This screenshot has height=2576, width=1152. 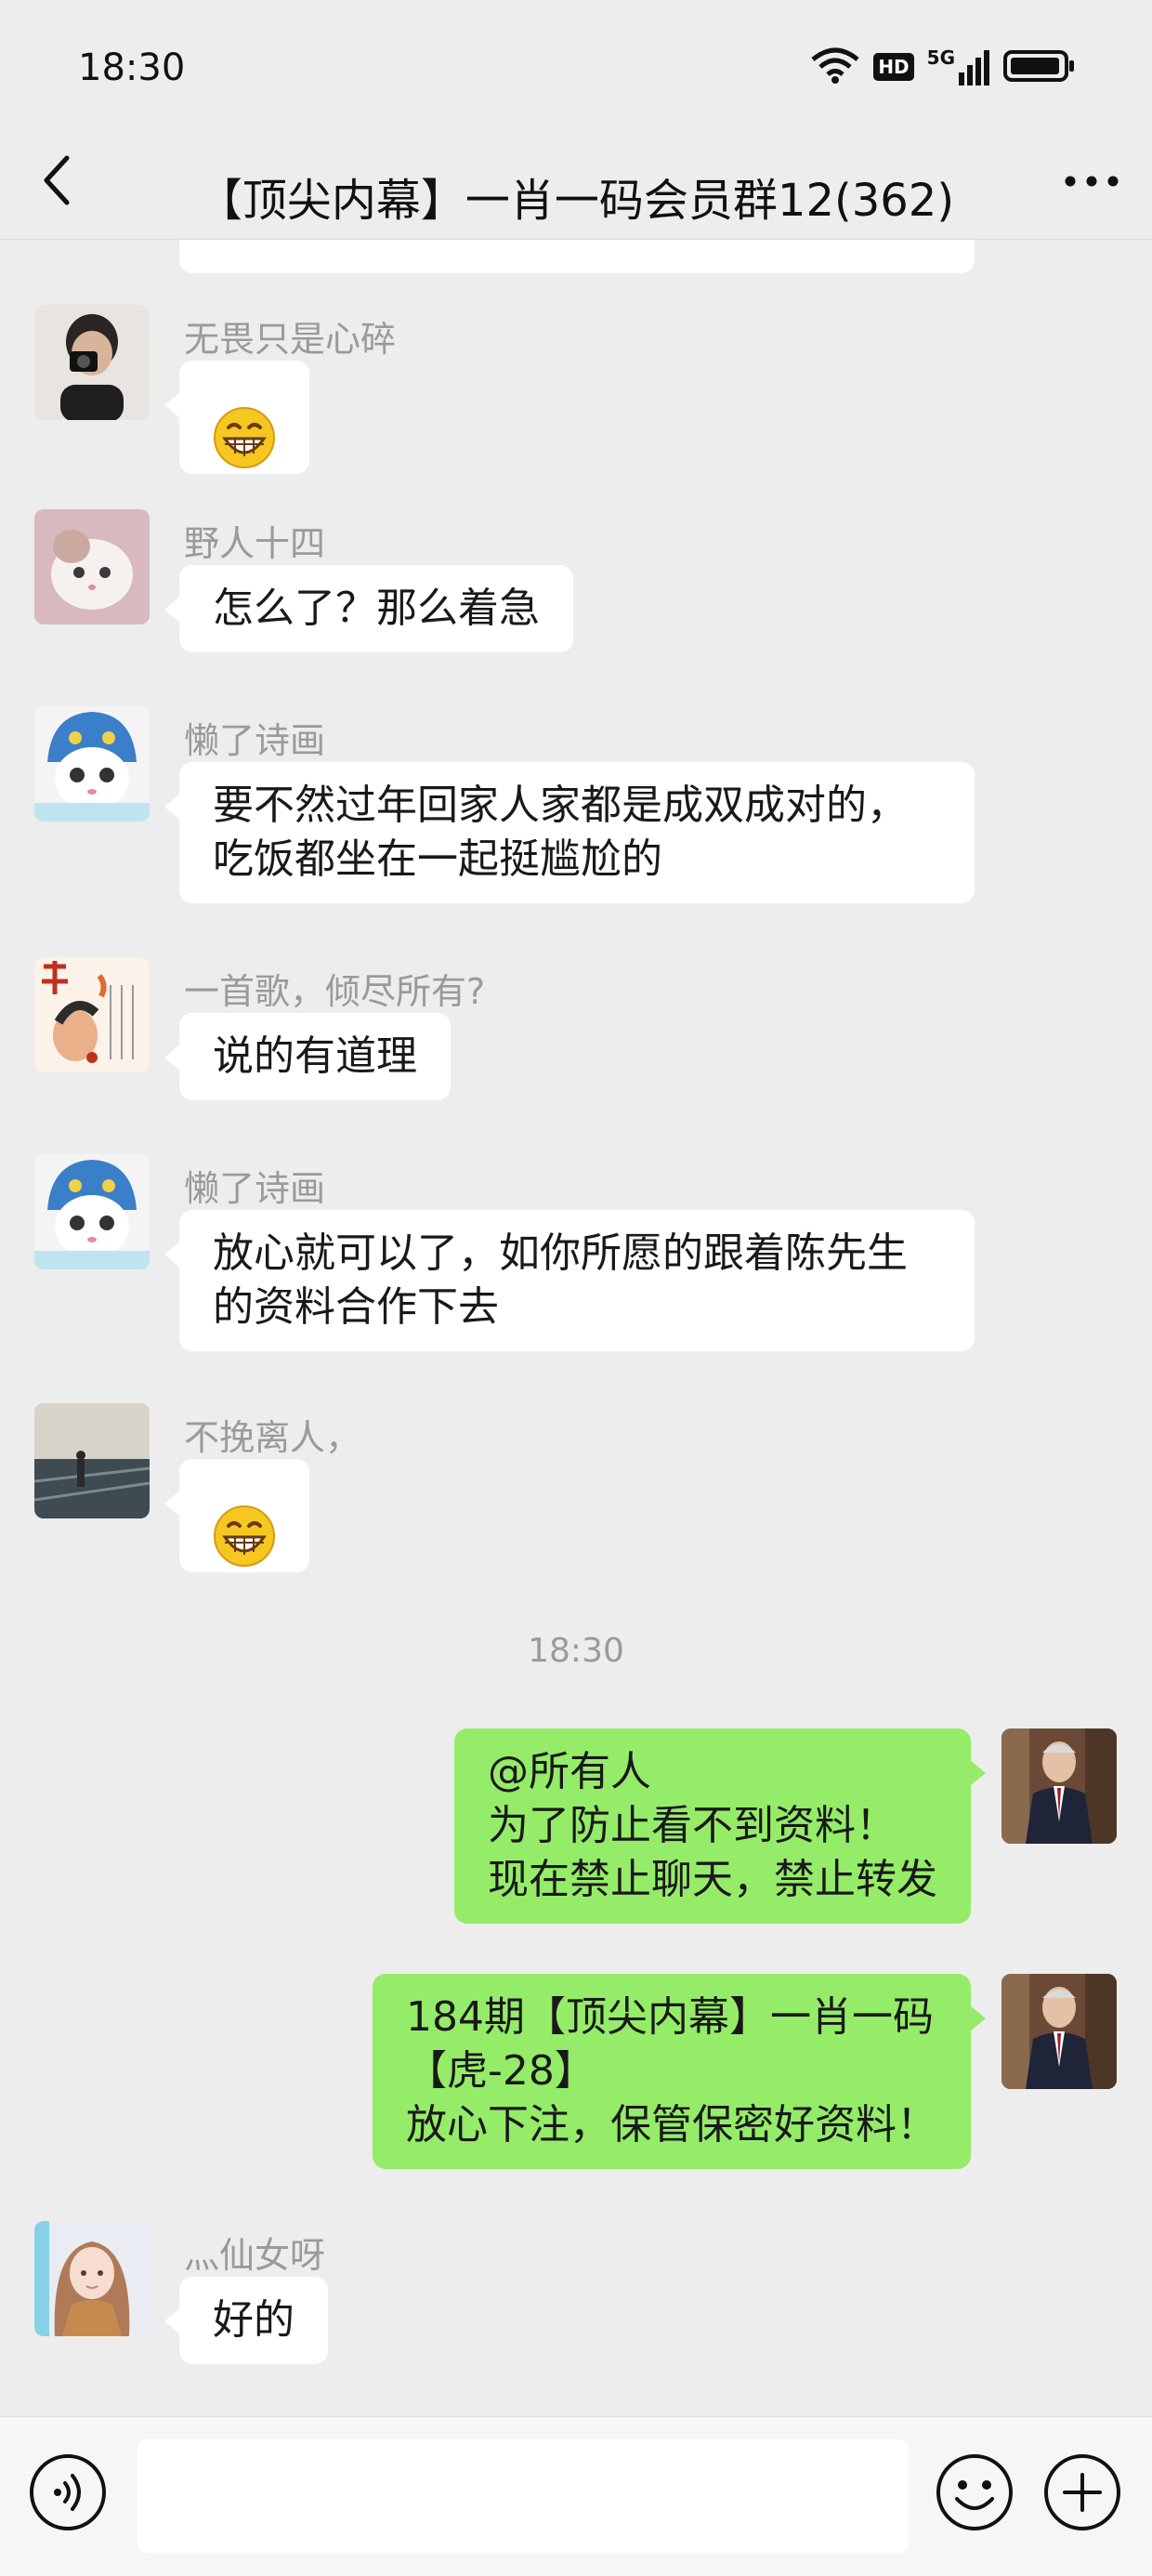 I want to click on message-bubble: 要不然过年回家人家都是成双成对的， 吃饭都坐在一起挺尴尬的, so click(x=569, y=832).